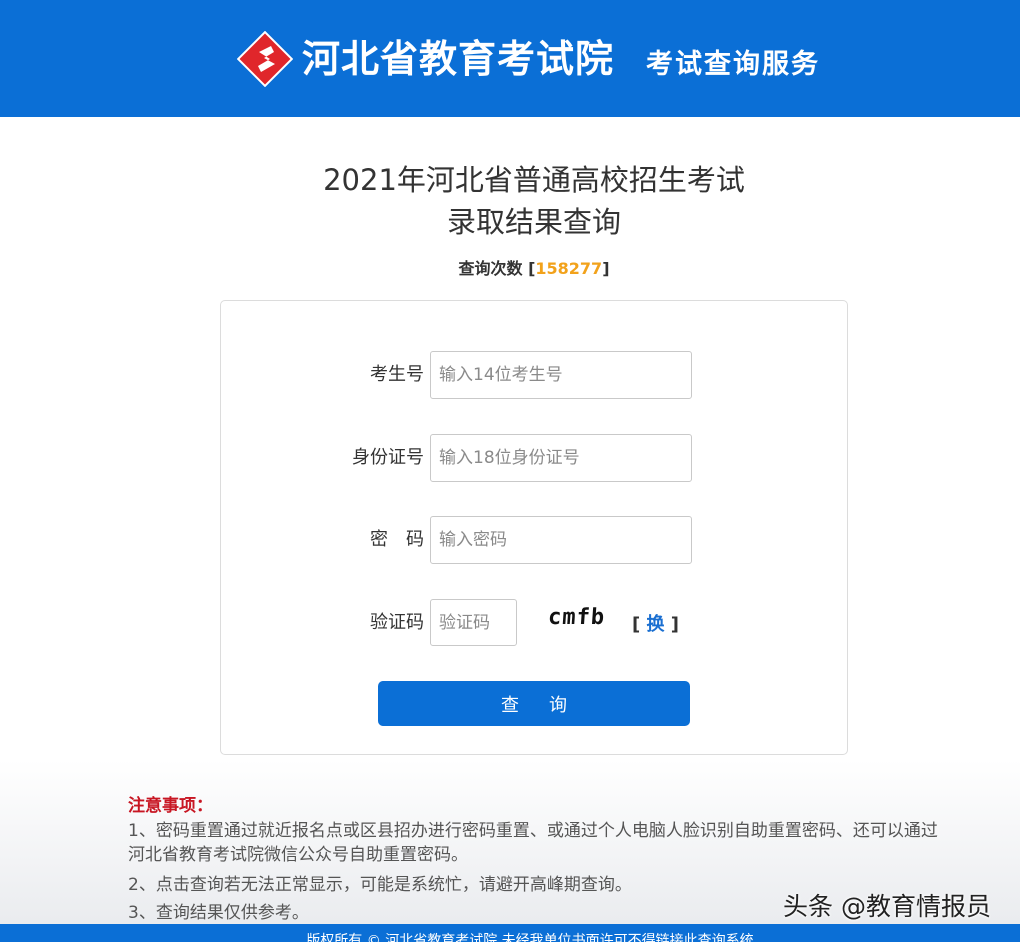 This screenshot has width=1020, height=942. I want to click on site-brand-subtitle: 考试查询服务, so click(733, 64).